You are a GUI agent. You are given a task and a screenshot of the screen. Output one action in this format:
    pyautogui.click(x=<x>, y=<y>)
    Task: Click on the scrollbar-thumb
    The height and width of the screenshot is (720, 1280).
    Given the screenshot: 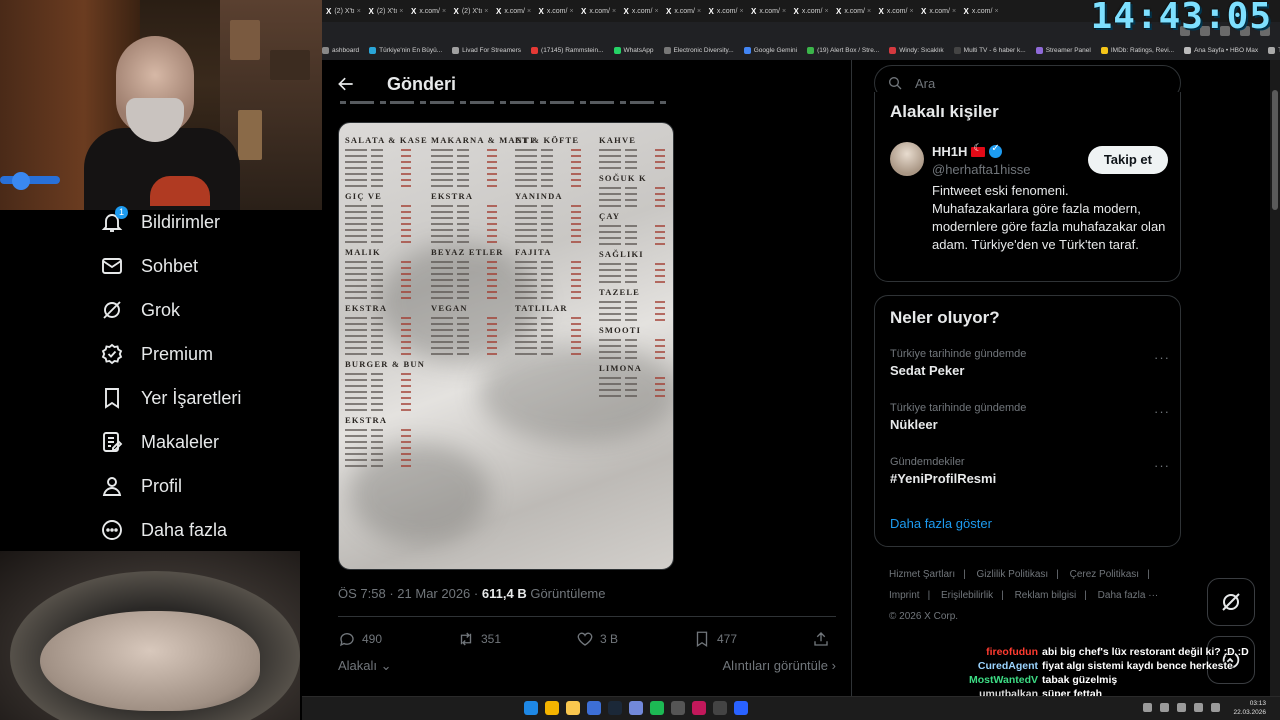 What is the action you would take?
    pyautogui.click(x=1275, y=150)
    